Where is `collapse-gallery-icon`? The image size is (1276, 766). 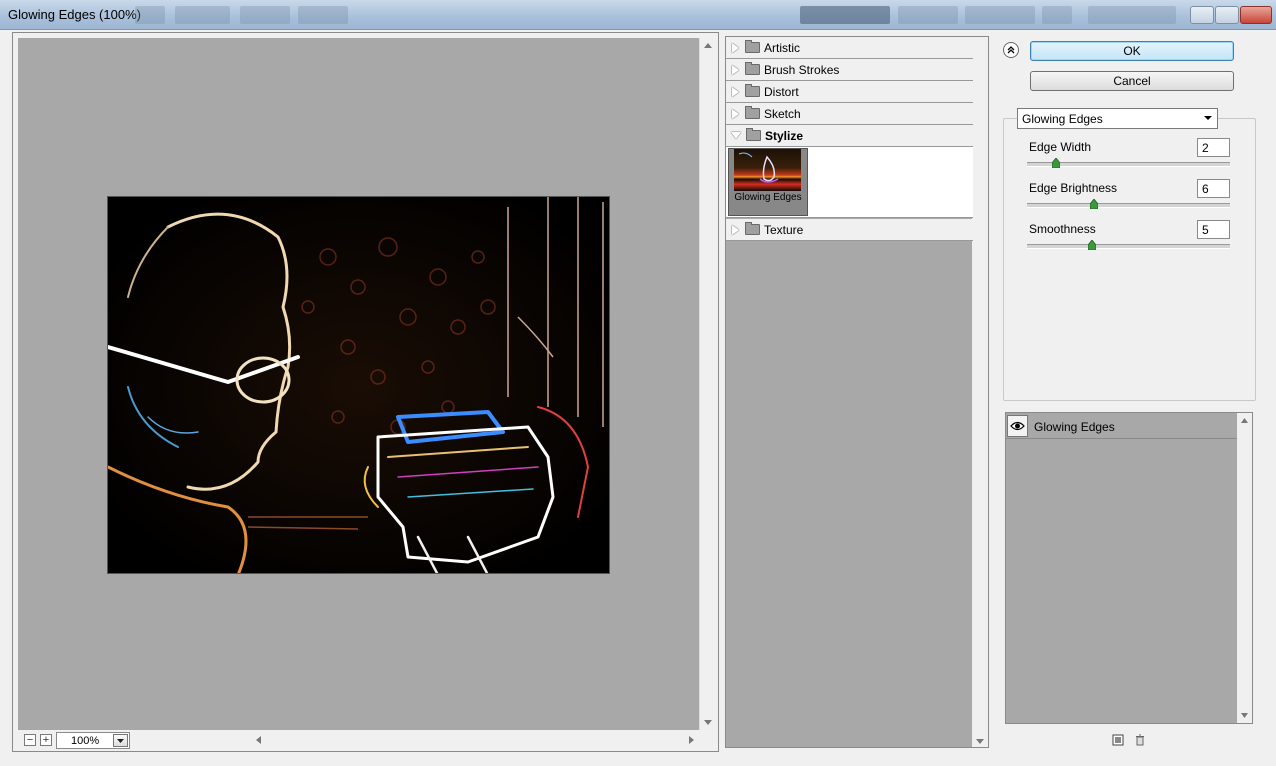 collapse-gallery-icon is located at coordinates (1011, 50).